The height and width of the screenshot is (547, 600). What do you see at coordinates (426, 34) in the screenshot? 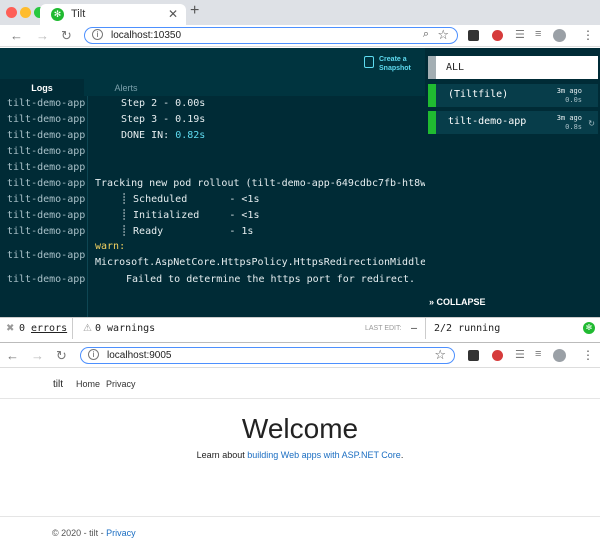
I see `search-icon: ⌕` at bounding box center [426, 34].